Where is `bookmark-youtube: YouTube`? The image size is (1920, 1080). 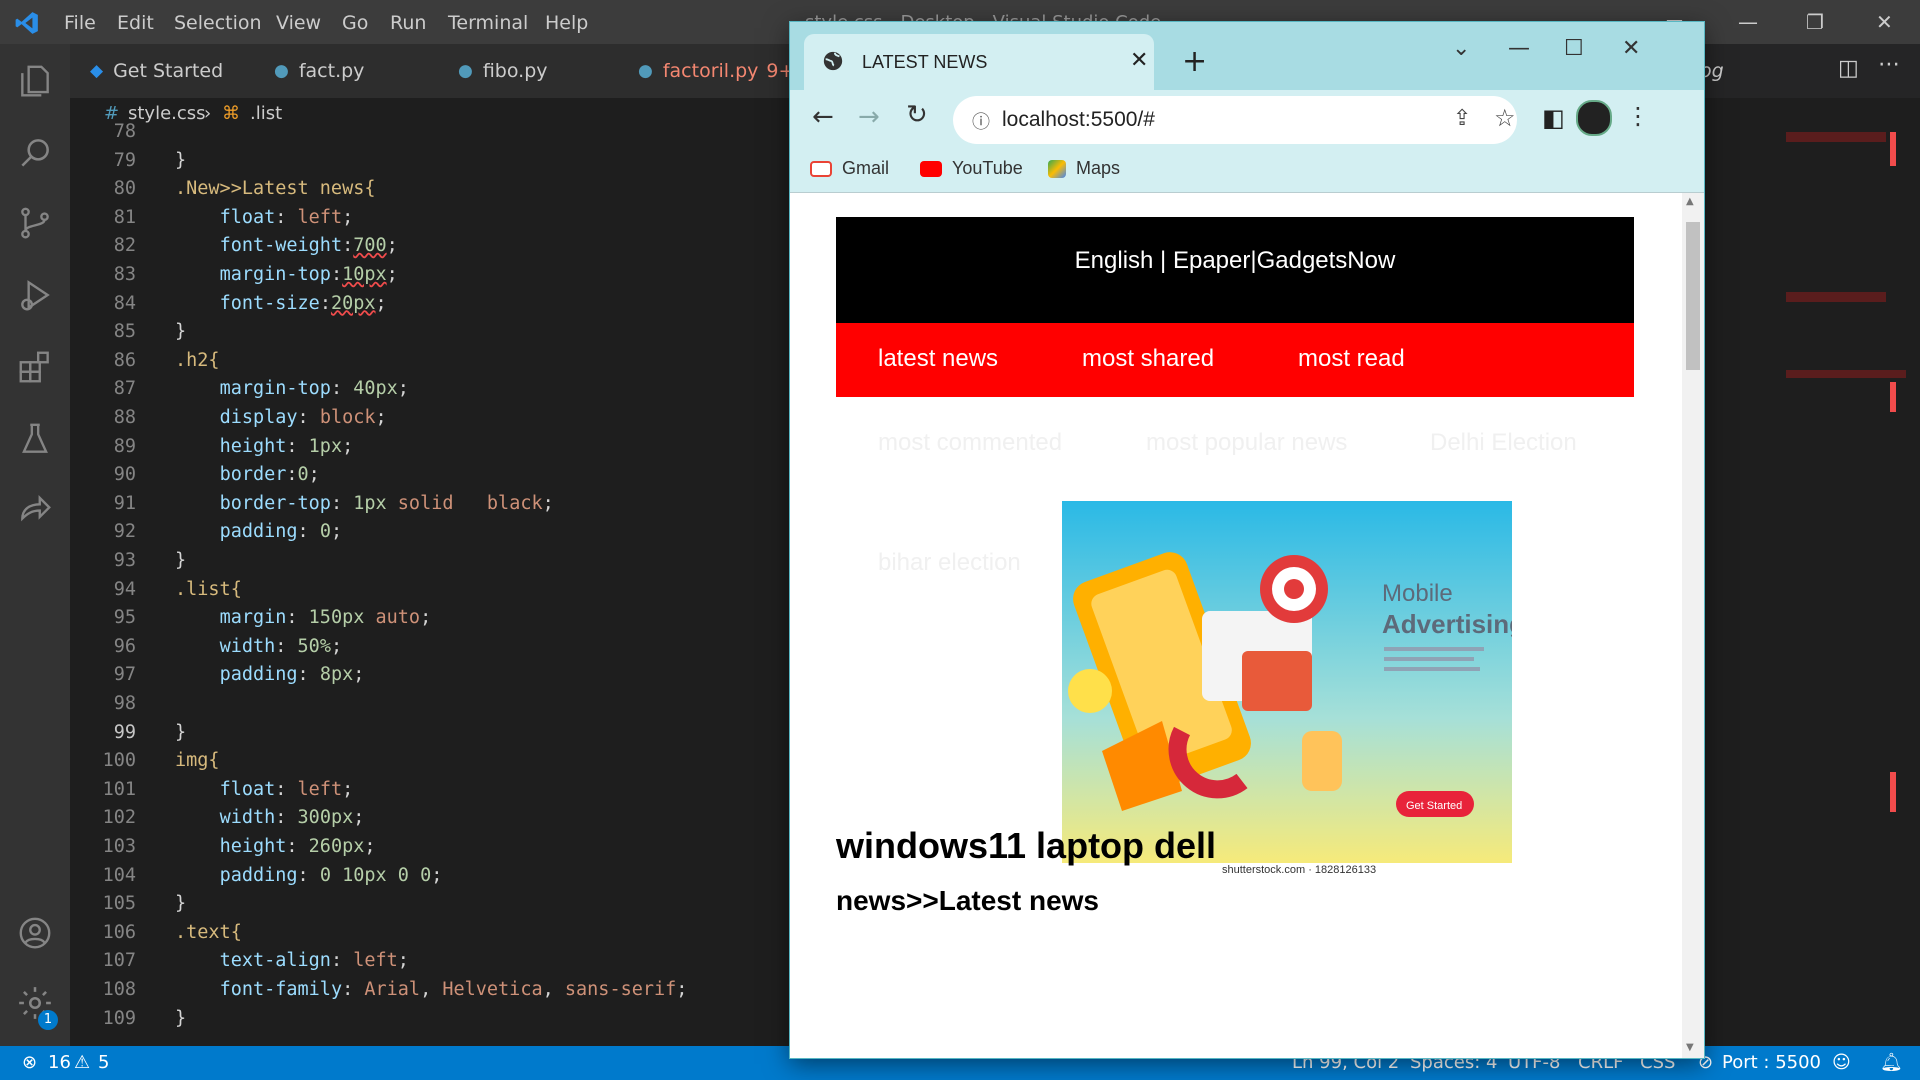
bookmark-youtube: YouTube is located at coordinates (971, 168).